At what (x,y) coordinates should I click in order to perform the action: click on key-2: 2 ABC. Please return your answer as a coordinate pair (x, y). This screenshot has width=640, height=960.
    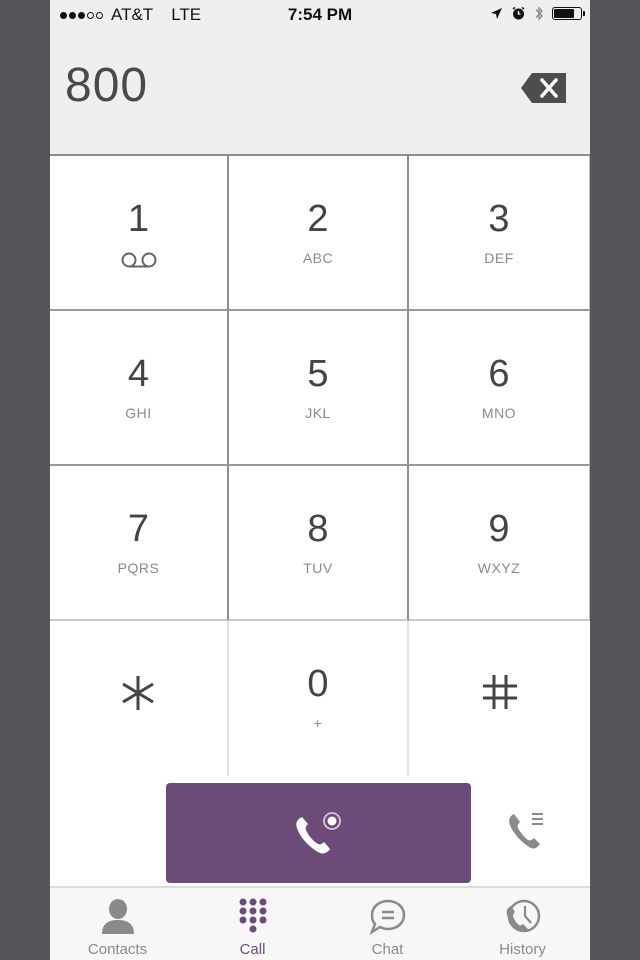
    Looking at the image, I should click on (319, 233).